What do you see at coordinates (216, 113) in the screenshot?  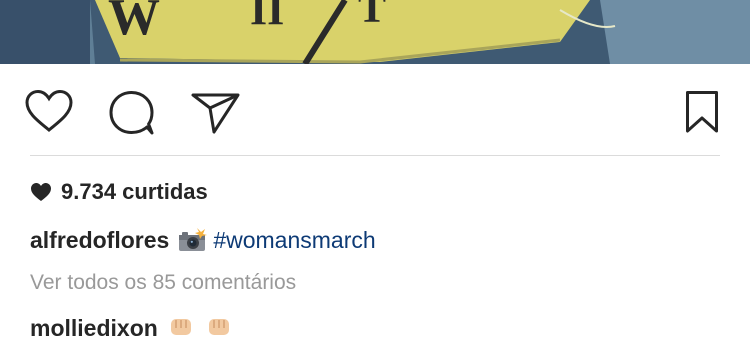 I see `paper-plane-icon` at bounding box center [216, 113].